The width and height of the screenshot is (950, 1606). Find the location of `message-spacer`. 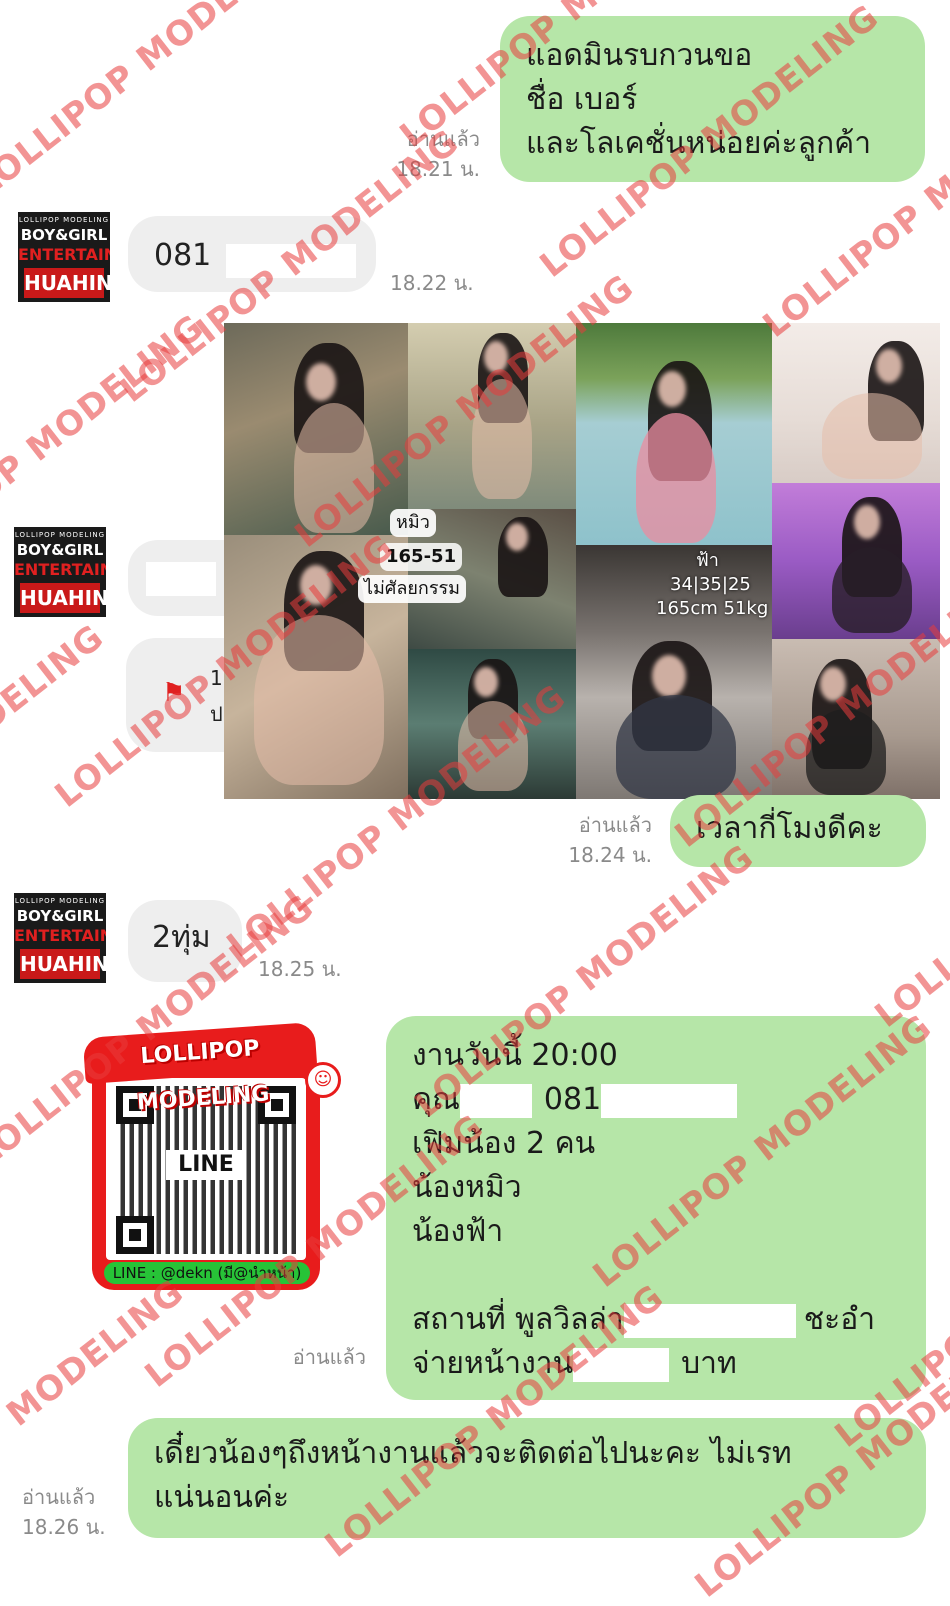

message-spacer is located at coordinates (656, 1276).